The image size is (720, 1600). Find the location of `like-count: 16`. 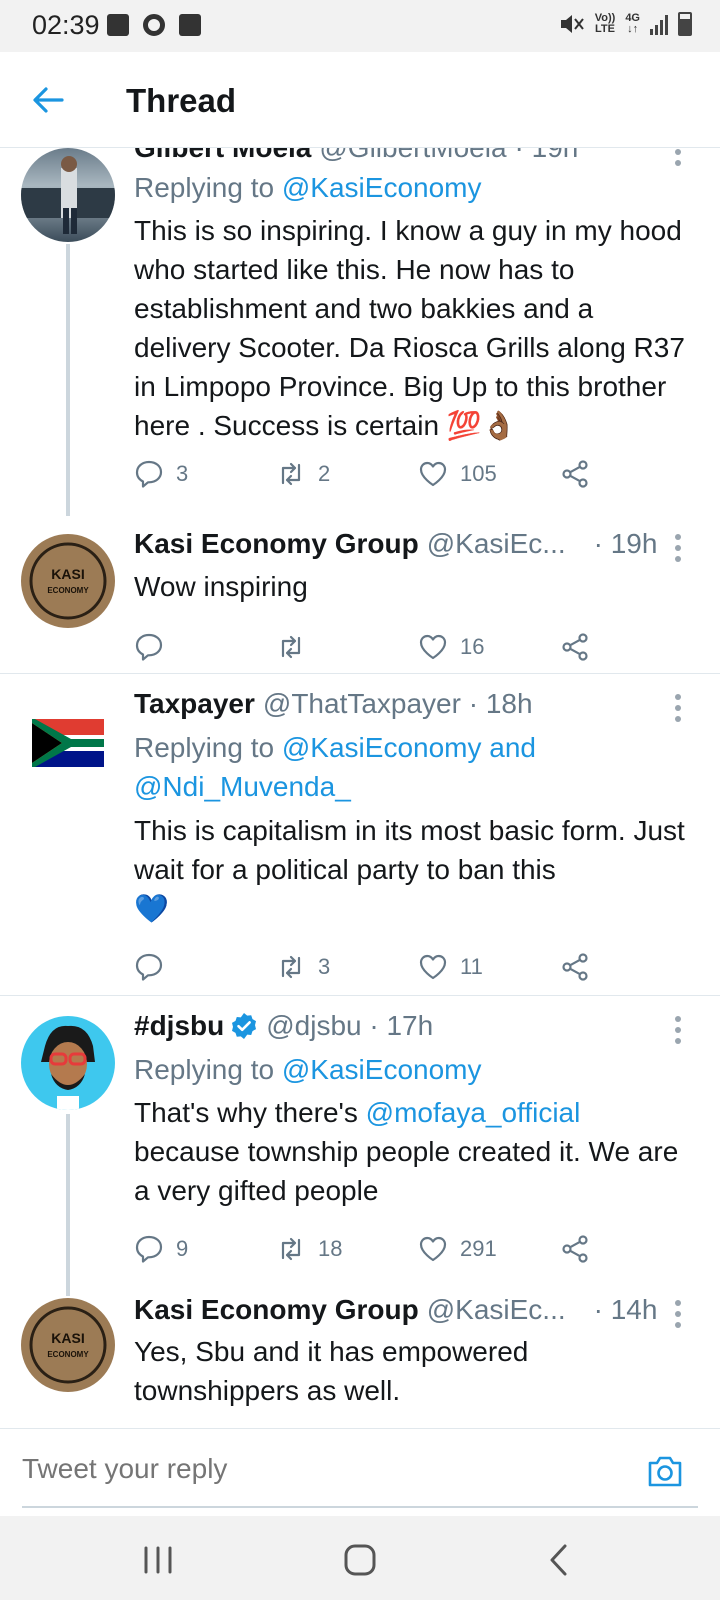

like-count: 16 is located at coordinates (472, 646).